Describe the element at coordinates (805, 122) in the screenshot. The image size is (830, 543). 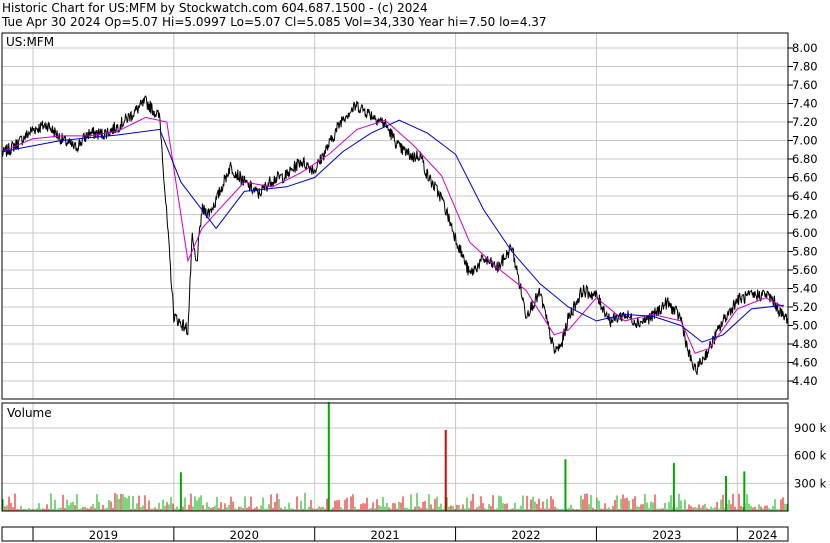
I see `price-tick-label: 7.20` at that location.